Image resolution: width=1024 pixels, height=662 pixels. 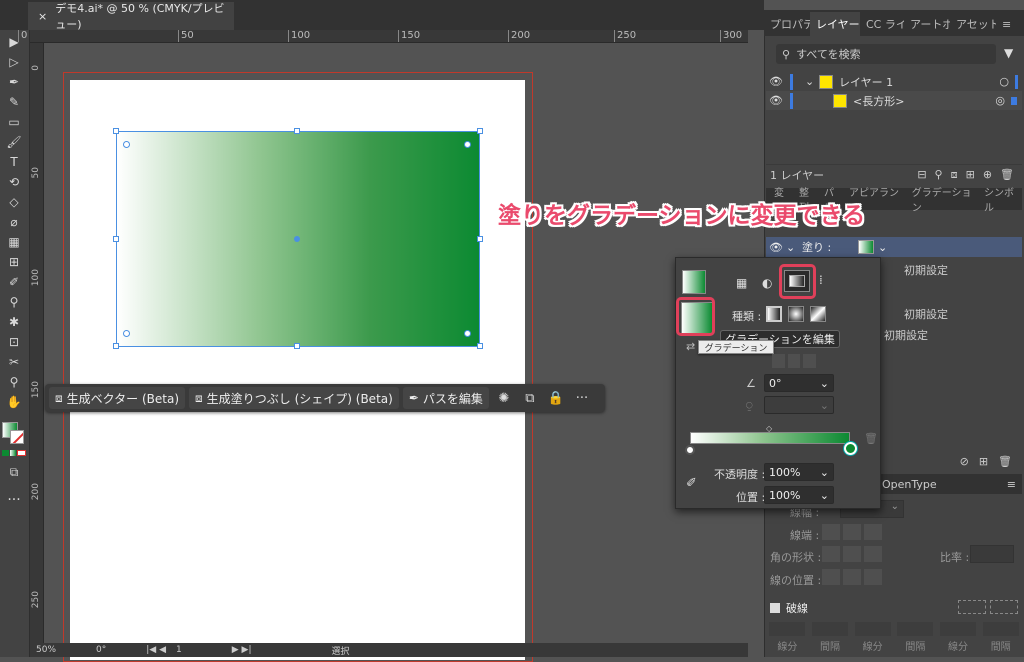 I want to click on eraser-tool-icon: ◇, so click(x=14, y=202).